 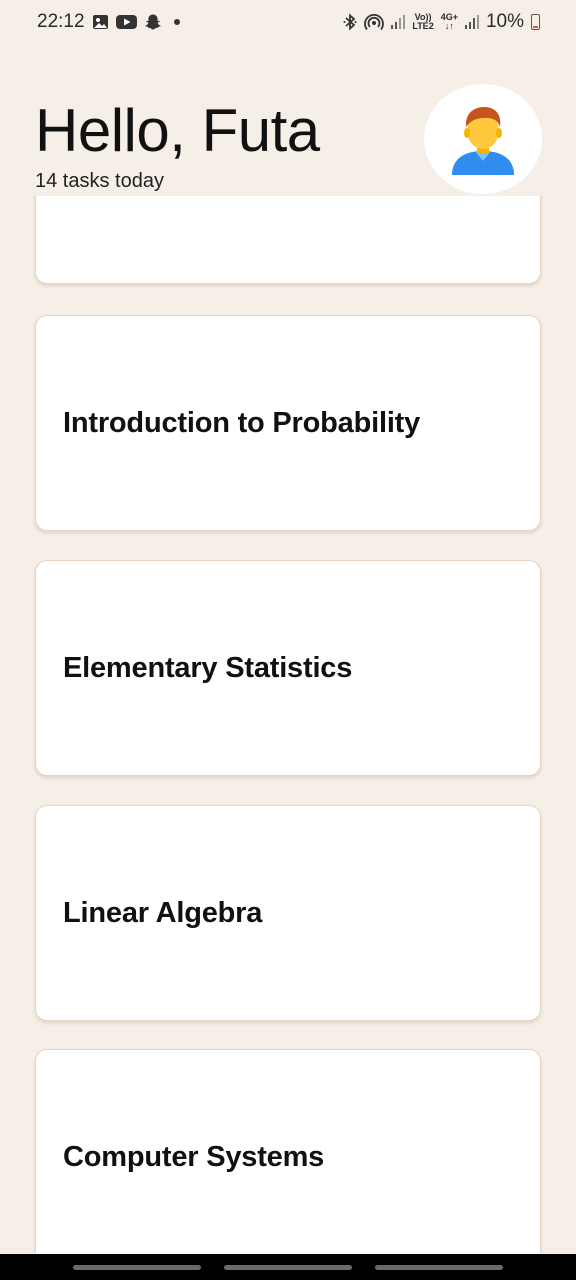 I want to click on user-avatar-icon, so click(x=483, y=139).